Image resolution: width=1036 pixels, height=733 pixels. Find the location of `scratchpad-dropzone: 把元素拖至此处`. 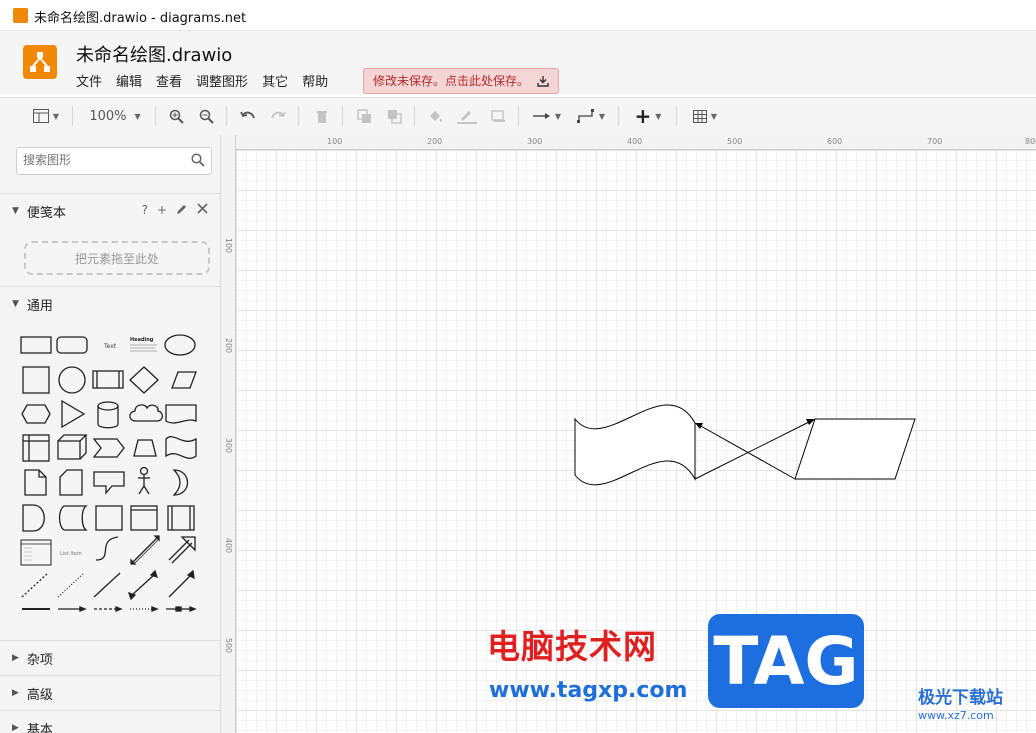

scratchpad-dropzone: 把元素拖至此处 is located at coordinates (117, 258).